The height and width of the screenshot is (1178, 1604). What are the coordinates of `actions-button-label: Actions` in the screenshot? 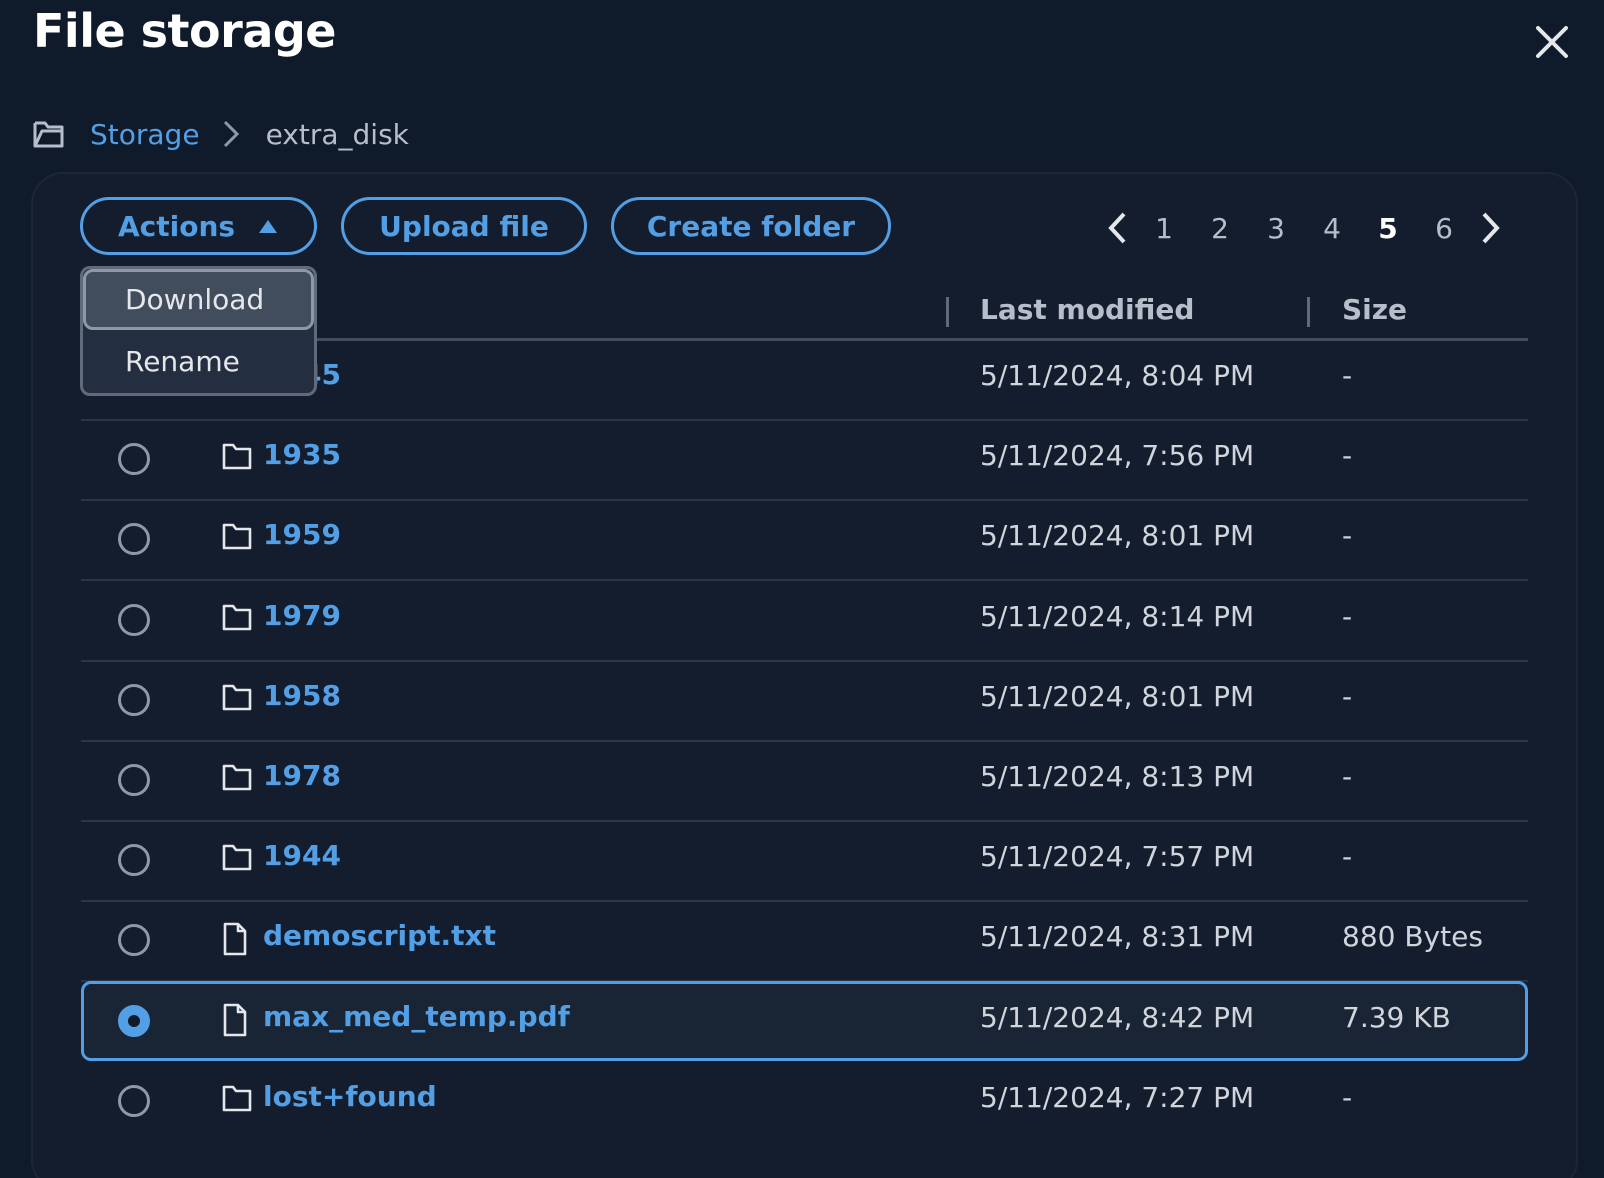 It's located at (176, 226).